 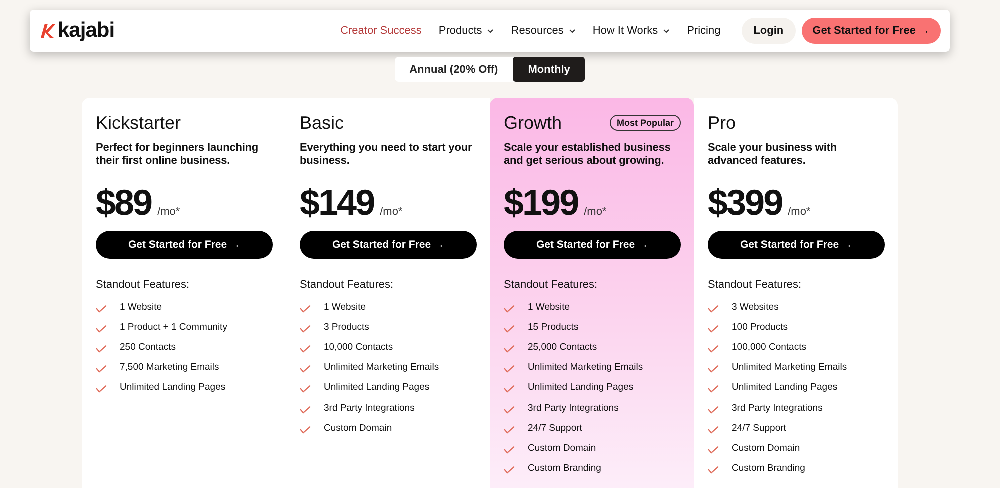 What do you see at coordinates (174, 327) in the screenshot?
I see `feature-item: 1 Product + 1 Community` at bounding box center [174, 327].